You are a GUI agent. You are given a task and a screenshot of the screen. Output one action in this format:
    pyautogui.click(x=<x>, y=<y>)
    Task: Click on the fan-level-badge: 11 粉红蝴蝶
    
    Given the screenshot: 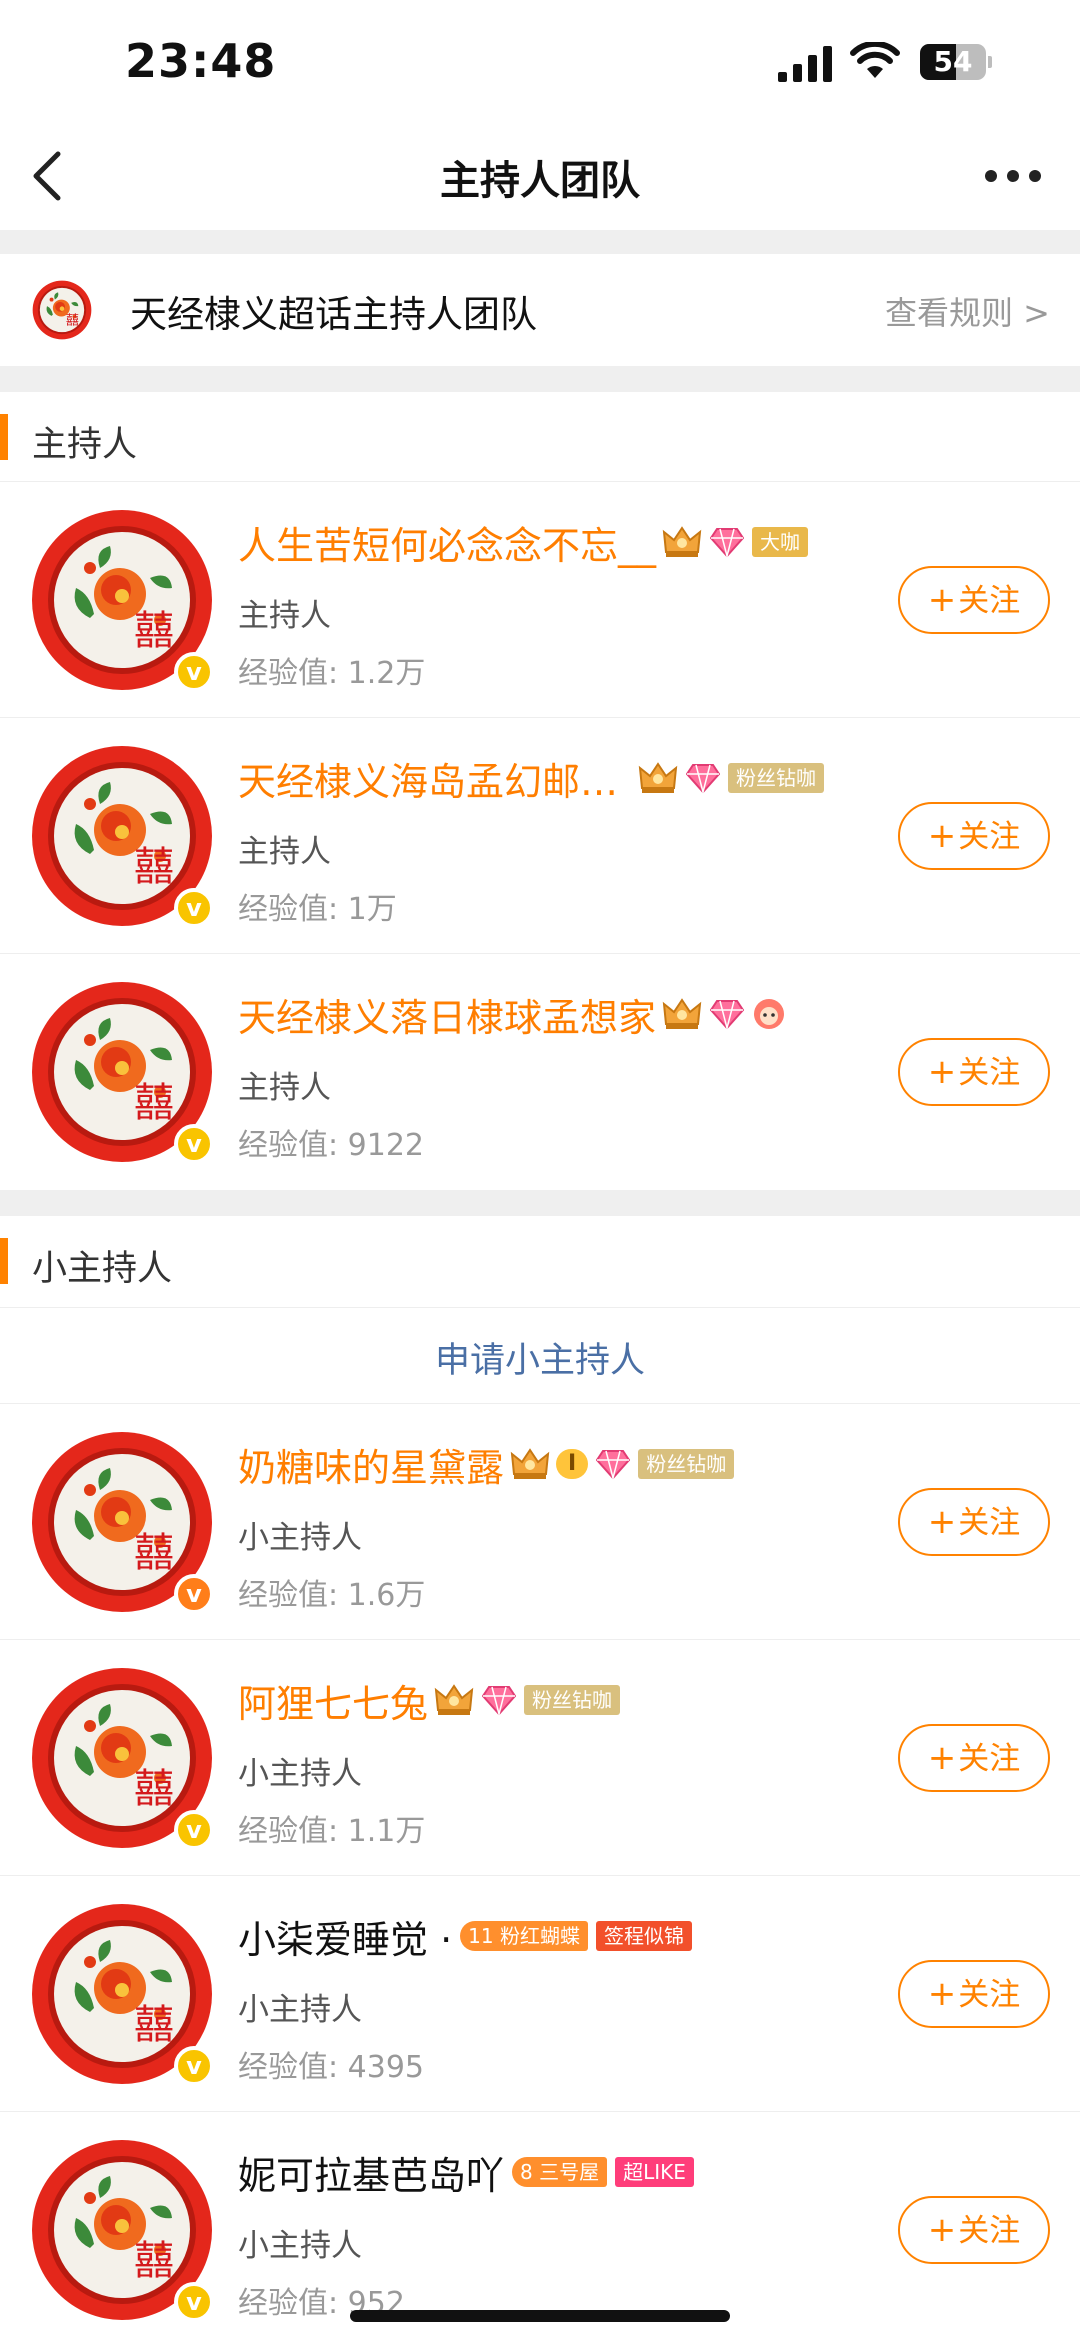 What is the action you would take?
    pyautogui.click(x=524, y=1936)
    